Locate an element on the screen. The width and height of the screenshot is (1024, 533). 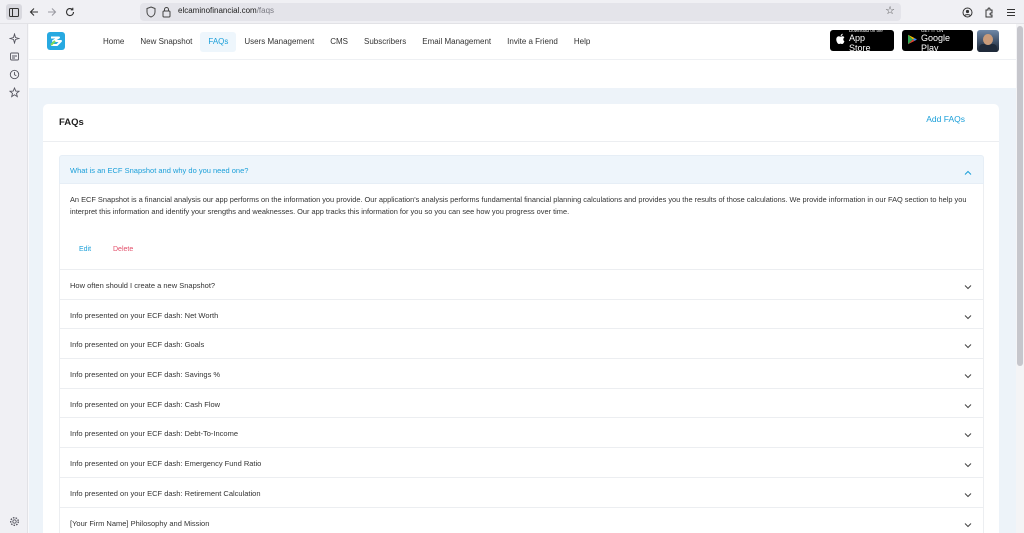
address-bar: elcaminofinancial.com/faqs ☆ is located at coordinates (520, 12).